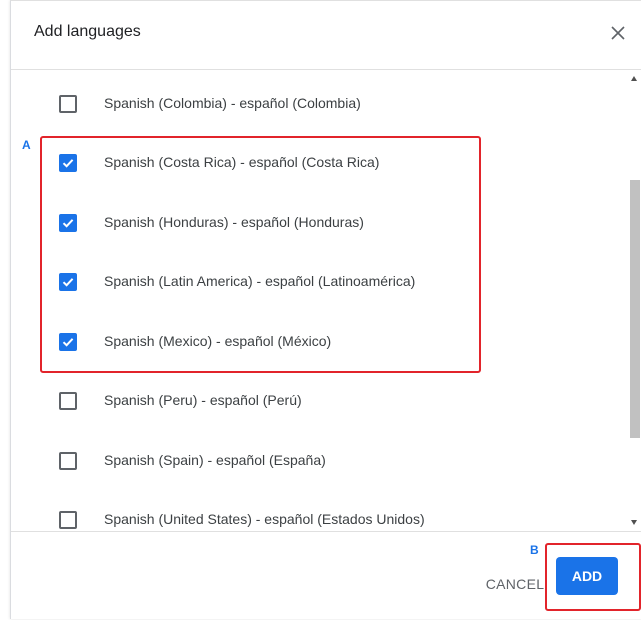  Describe the element at coordinates (326, 35) in the screenshot. I see `dialog-header: Add languages` at that location.